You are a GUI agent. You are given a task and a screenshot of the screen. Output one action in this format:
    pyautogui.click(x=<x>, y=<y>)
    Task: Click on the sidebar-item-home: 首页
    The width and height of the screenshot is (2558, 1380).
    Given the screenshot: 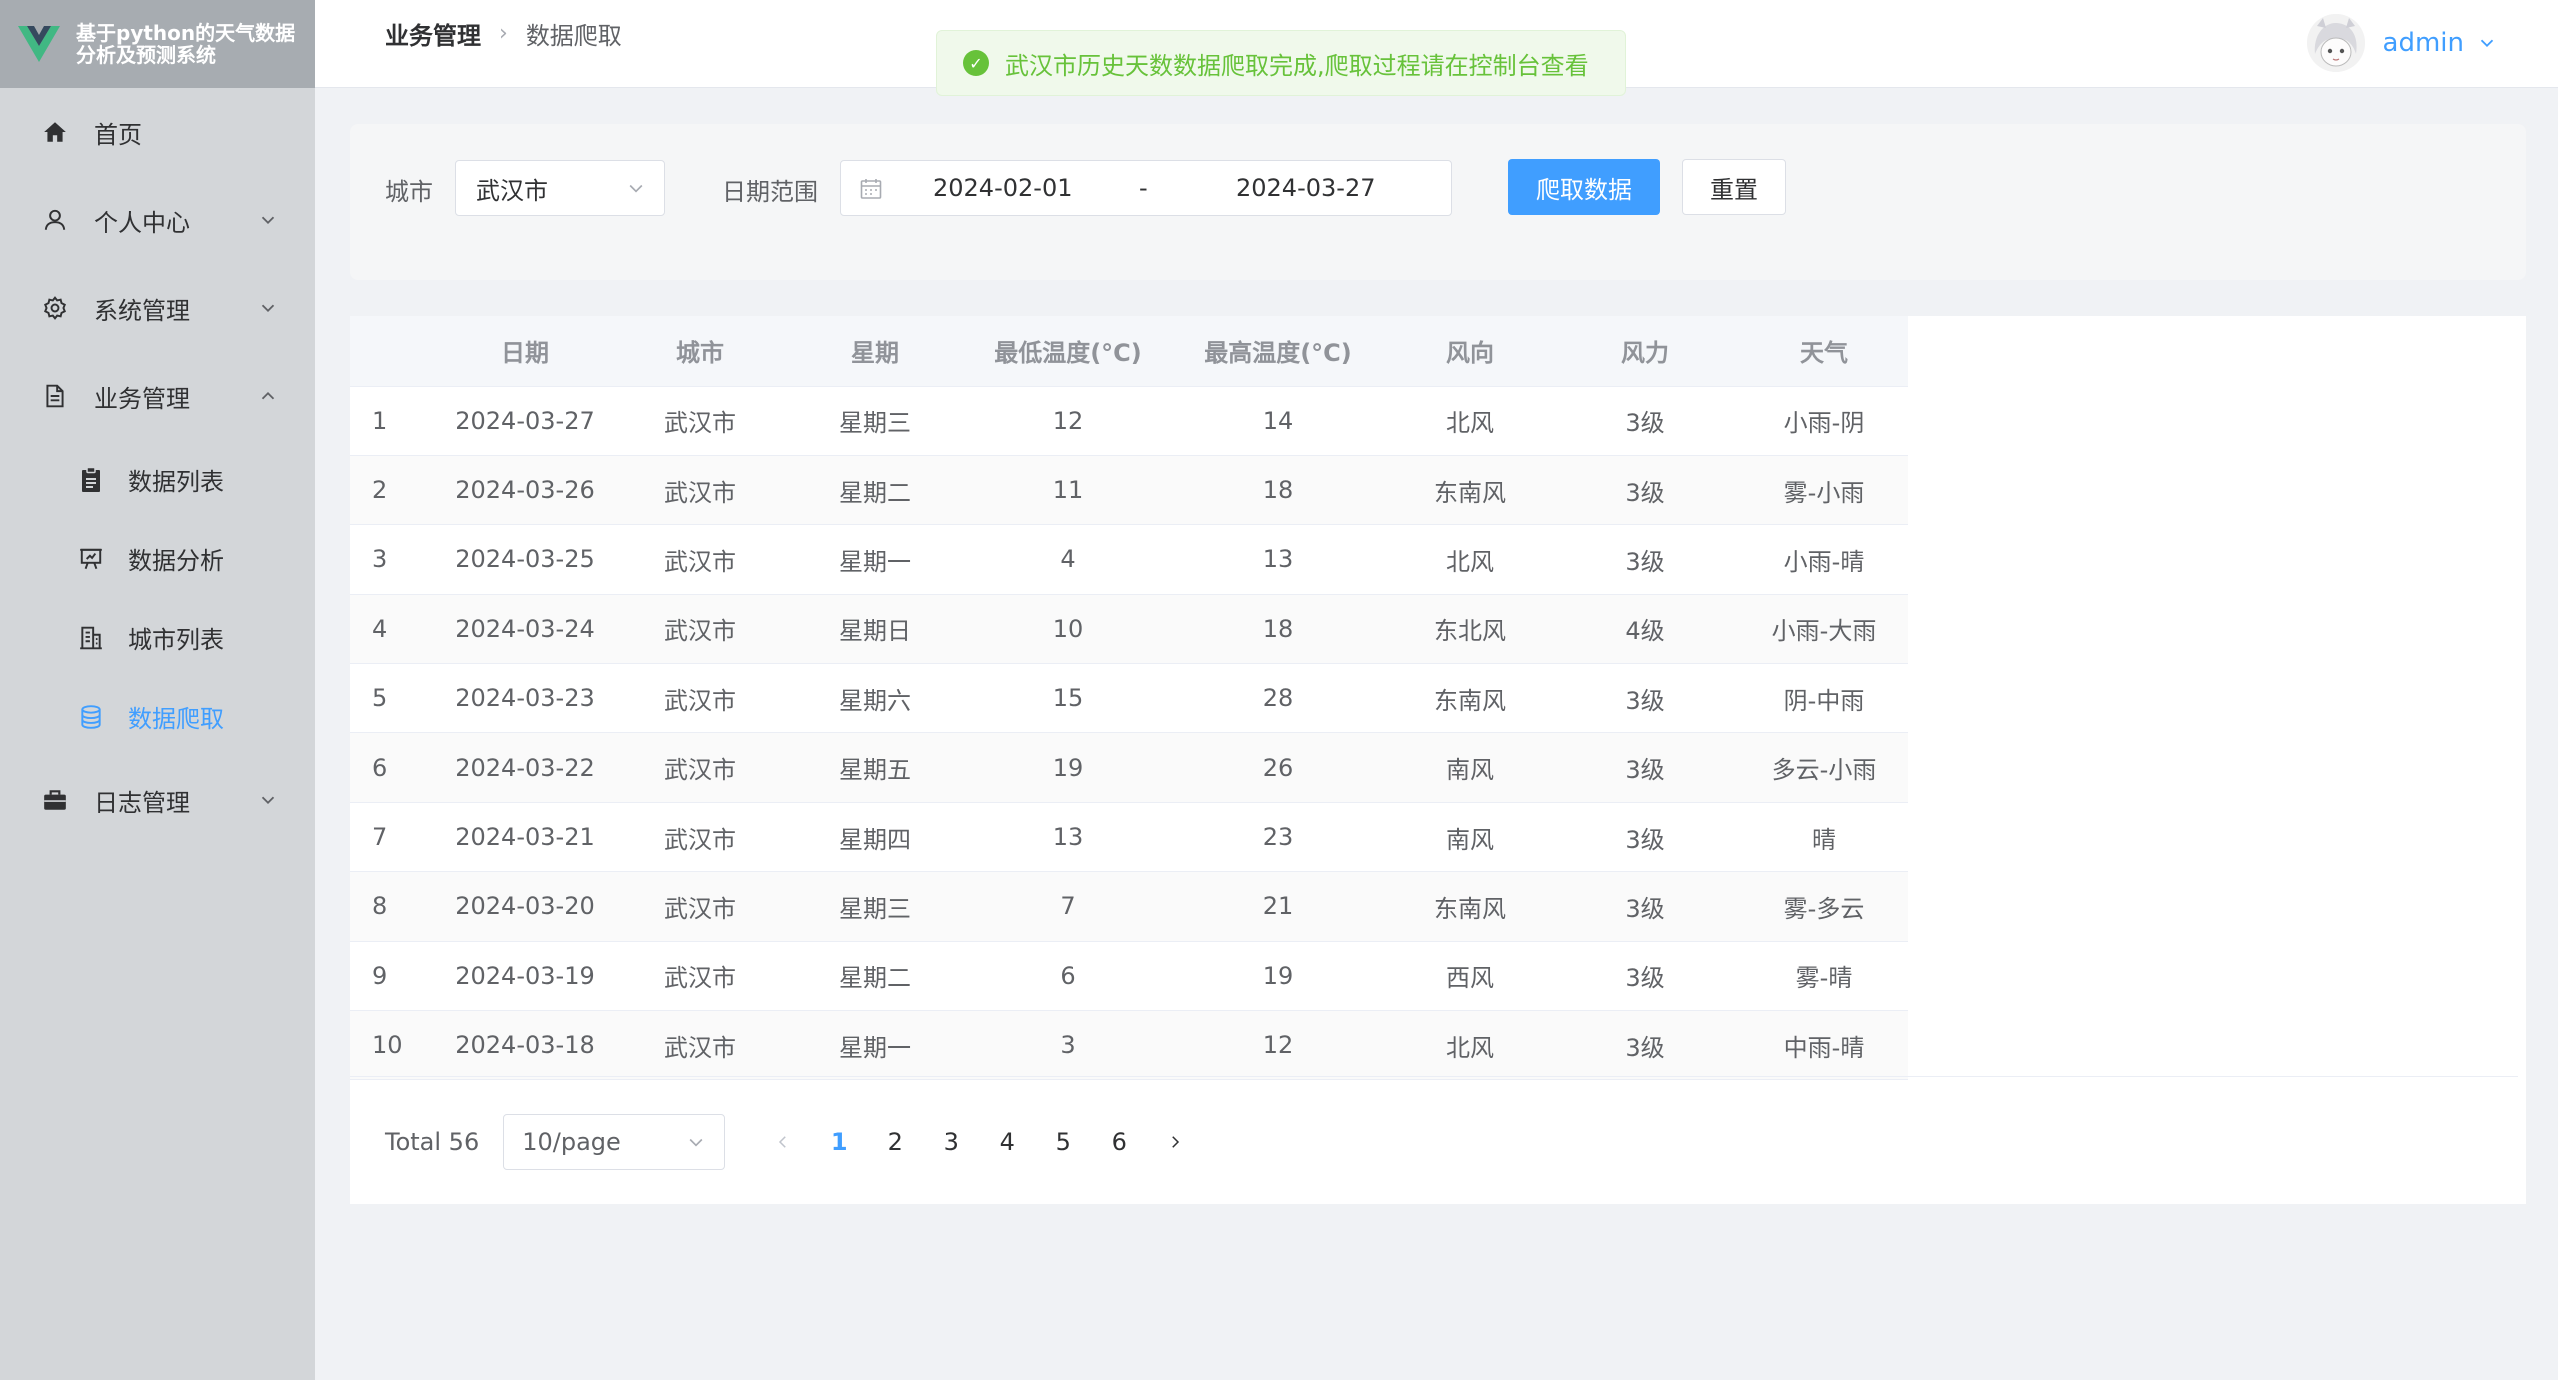 What is the action you would take?
    pyautogui.click(x=157, y=132)
    